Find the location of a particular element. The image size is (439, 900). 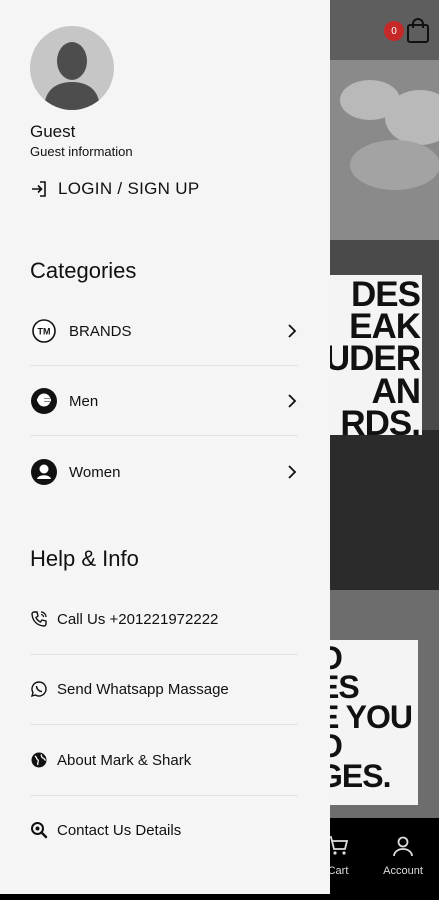

background-poster-top: DES EAK UDER AN RDS. is located at coordinates (370, 355).